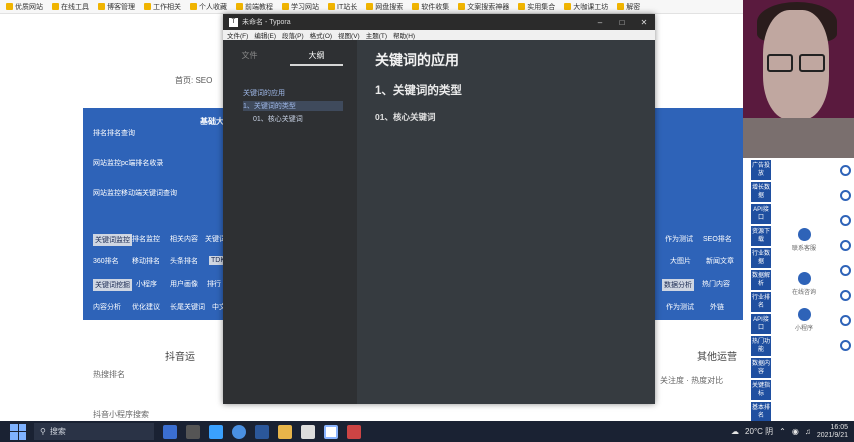 The image size is (854, 442). Describe the element at coordinates (121, 414) in the screenshot. I see `douyin-link: 抖音小程序搜索` at that location.